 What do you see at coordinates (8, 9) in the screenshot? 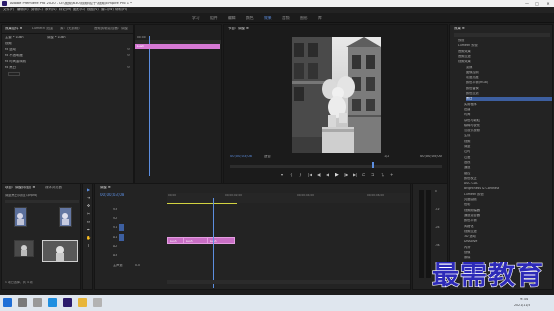
I see `menu-file: 文件(F)` at bounding box center [8, 9].